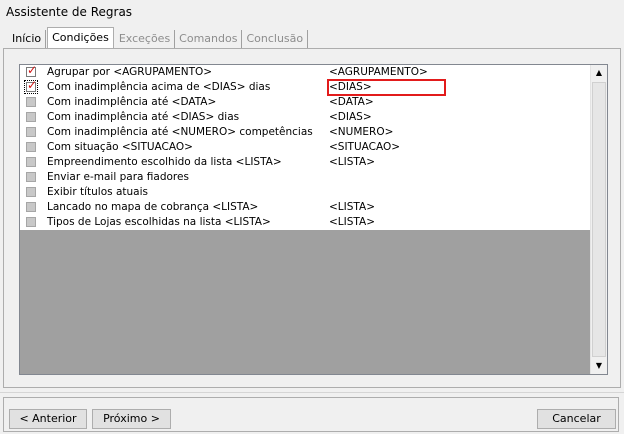 The height and width of the screenshot is (434, 624). What do you see at coordinates (132, 102) in the screenshot?
I see `condition-label: Com inadimplência até <DATA>` at bounding box center [132, 102].